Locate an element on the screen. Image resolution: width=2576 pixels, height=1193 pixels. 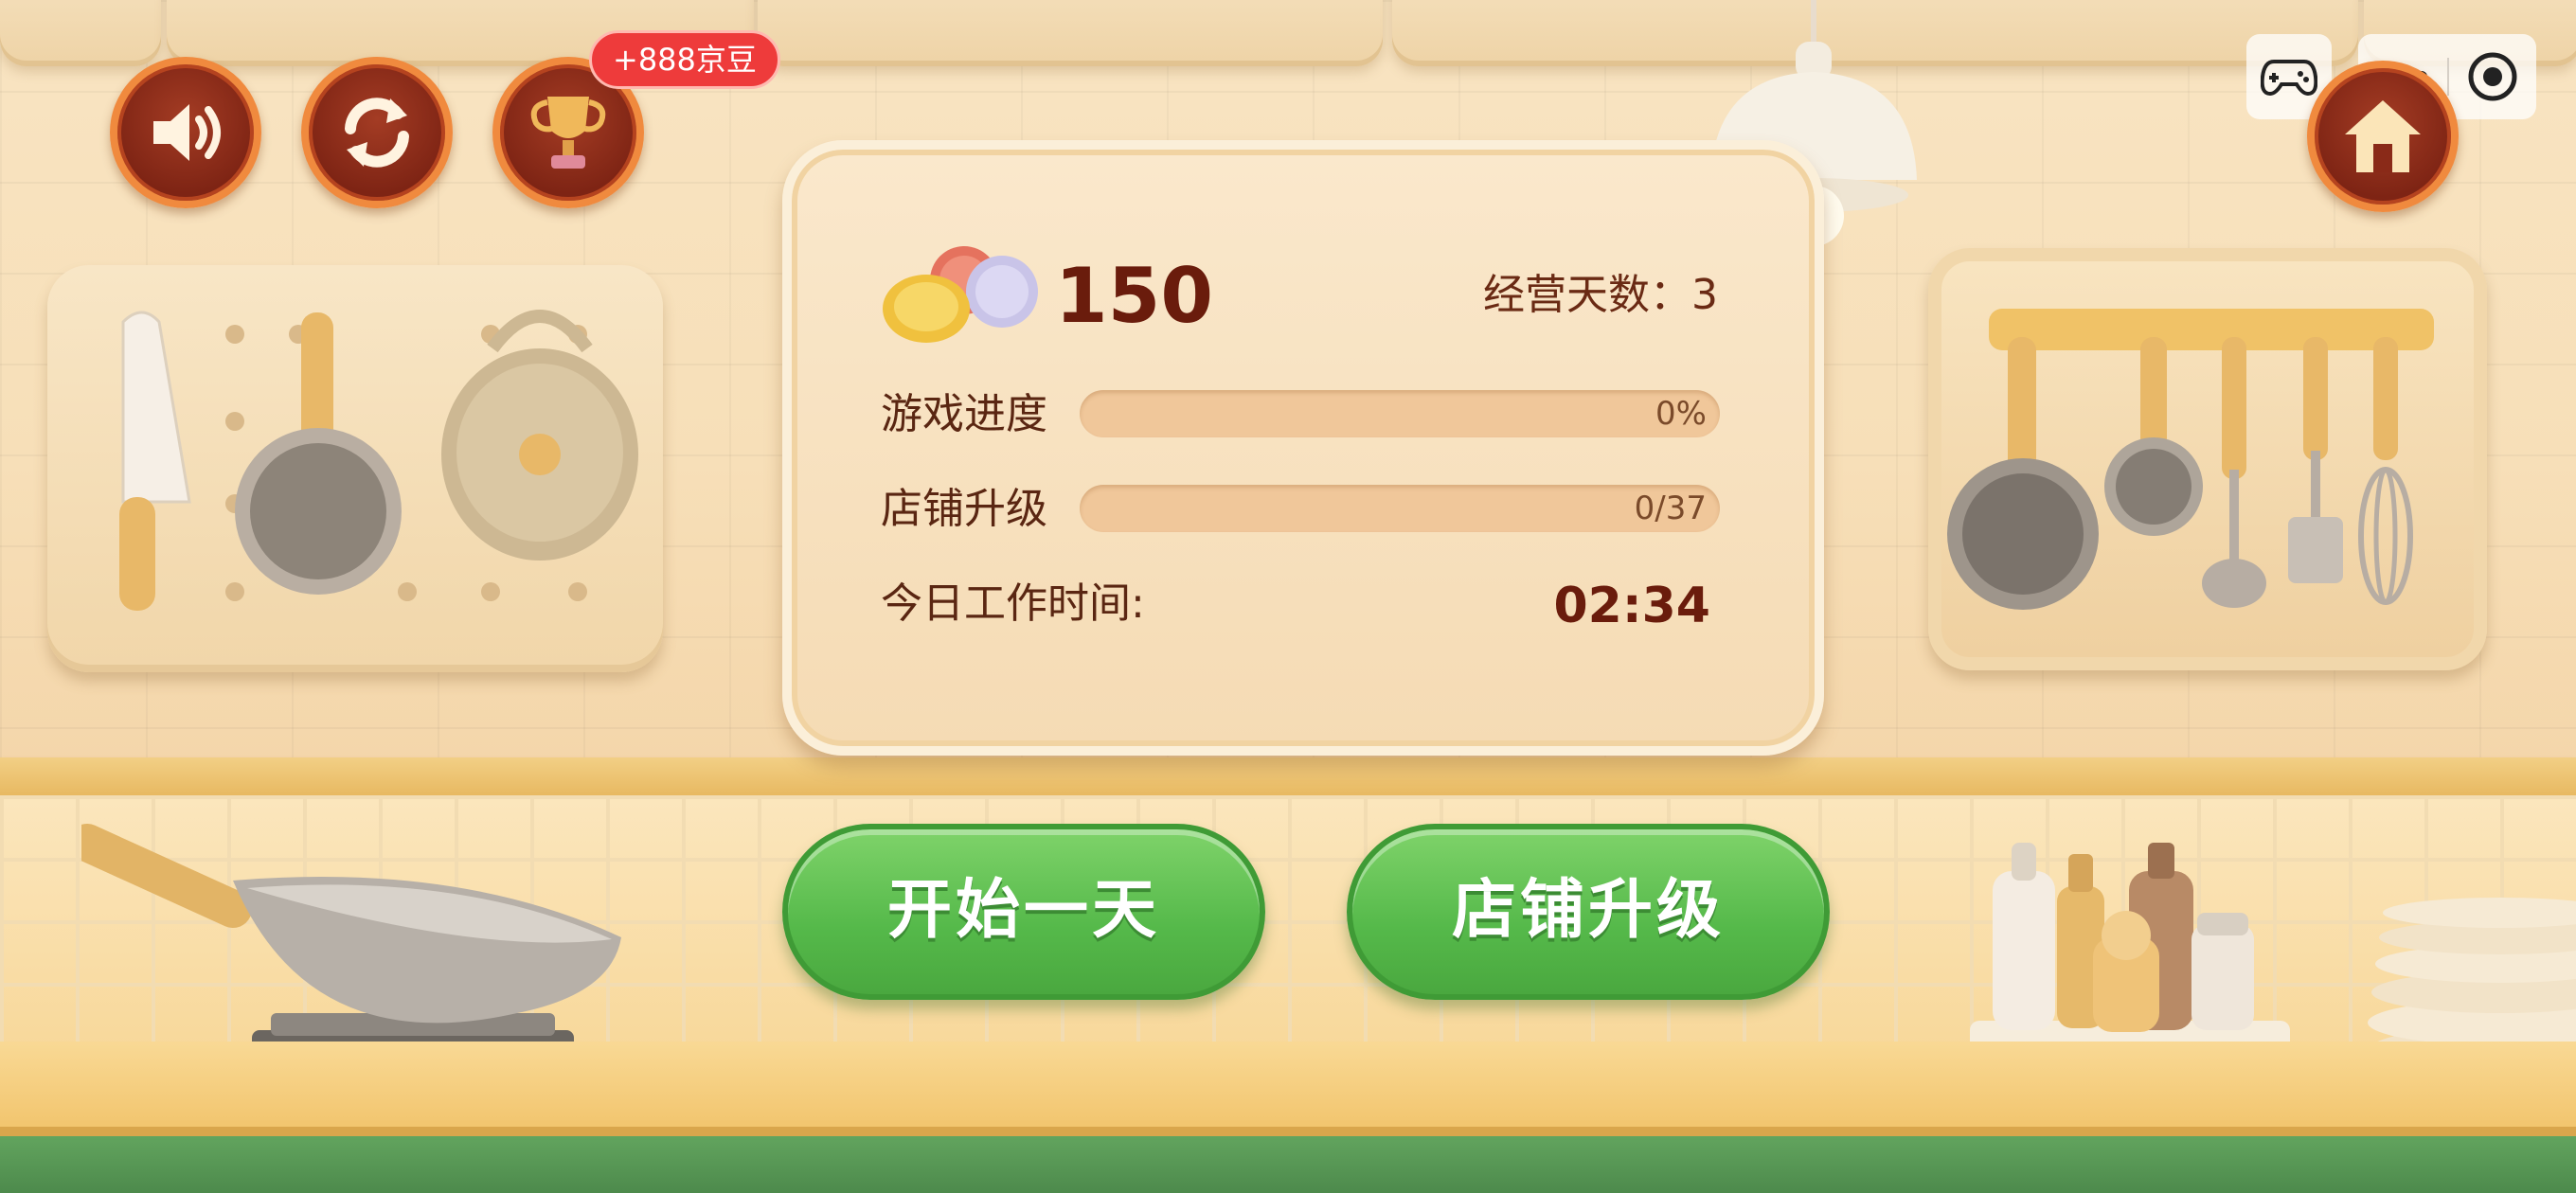
utensil-rack-tools-icon is located at coordinates (2190, 459).